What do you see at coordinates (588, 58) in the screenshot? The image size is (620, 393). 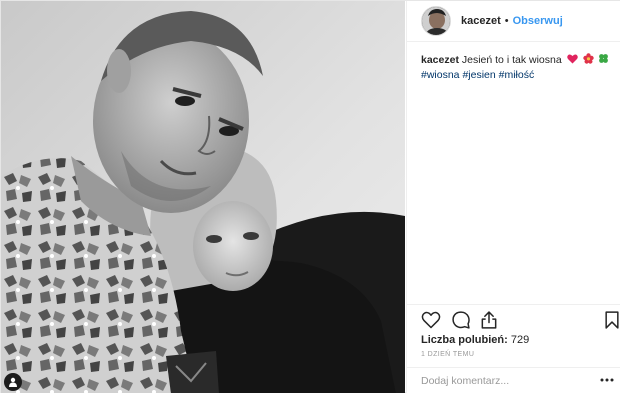 I see `red-flower-icon` at bounding box center [588, 58].